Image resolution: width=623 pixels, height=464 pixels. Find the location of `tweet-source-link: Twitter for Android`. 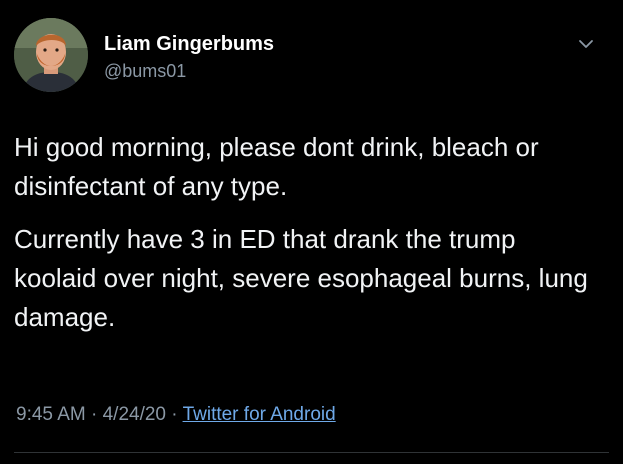

tweet-source-link: Twitter for Android is located at coordinates (259, 414).